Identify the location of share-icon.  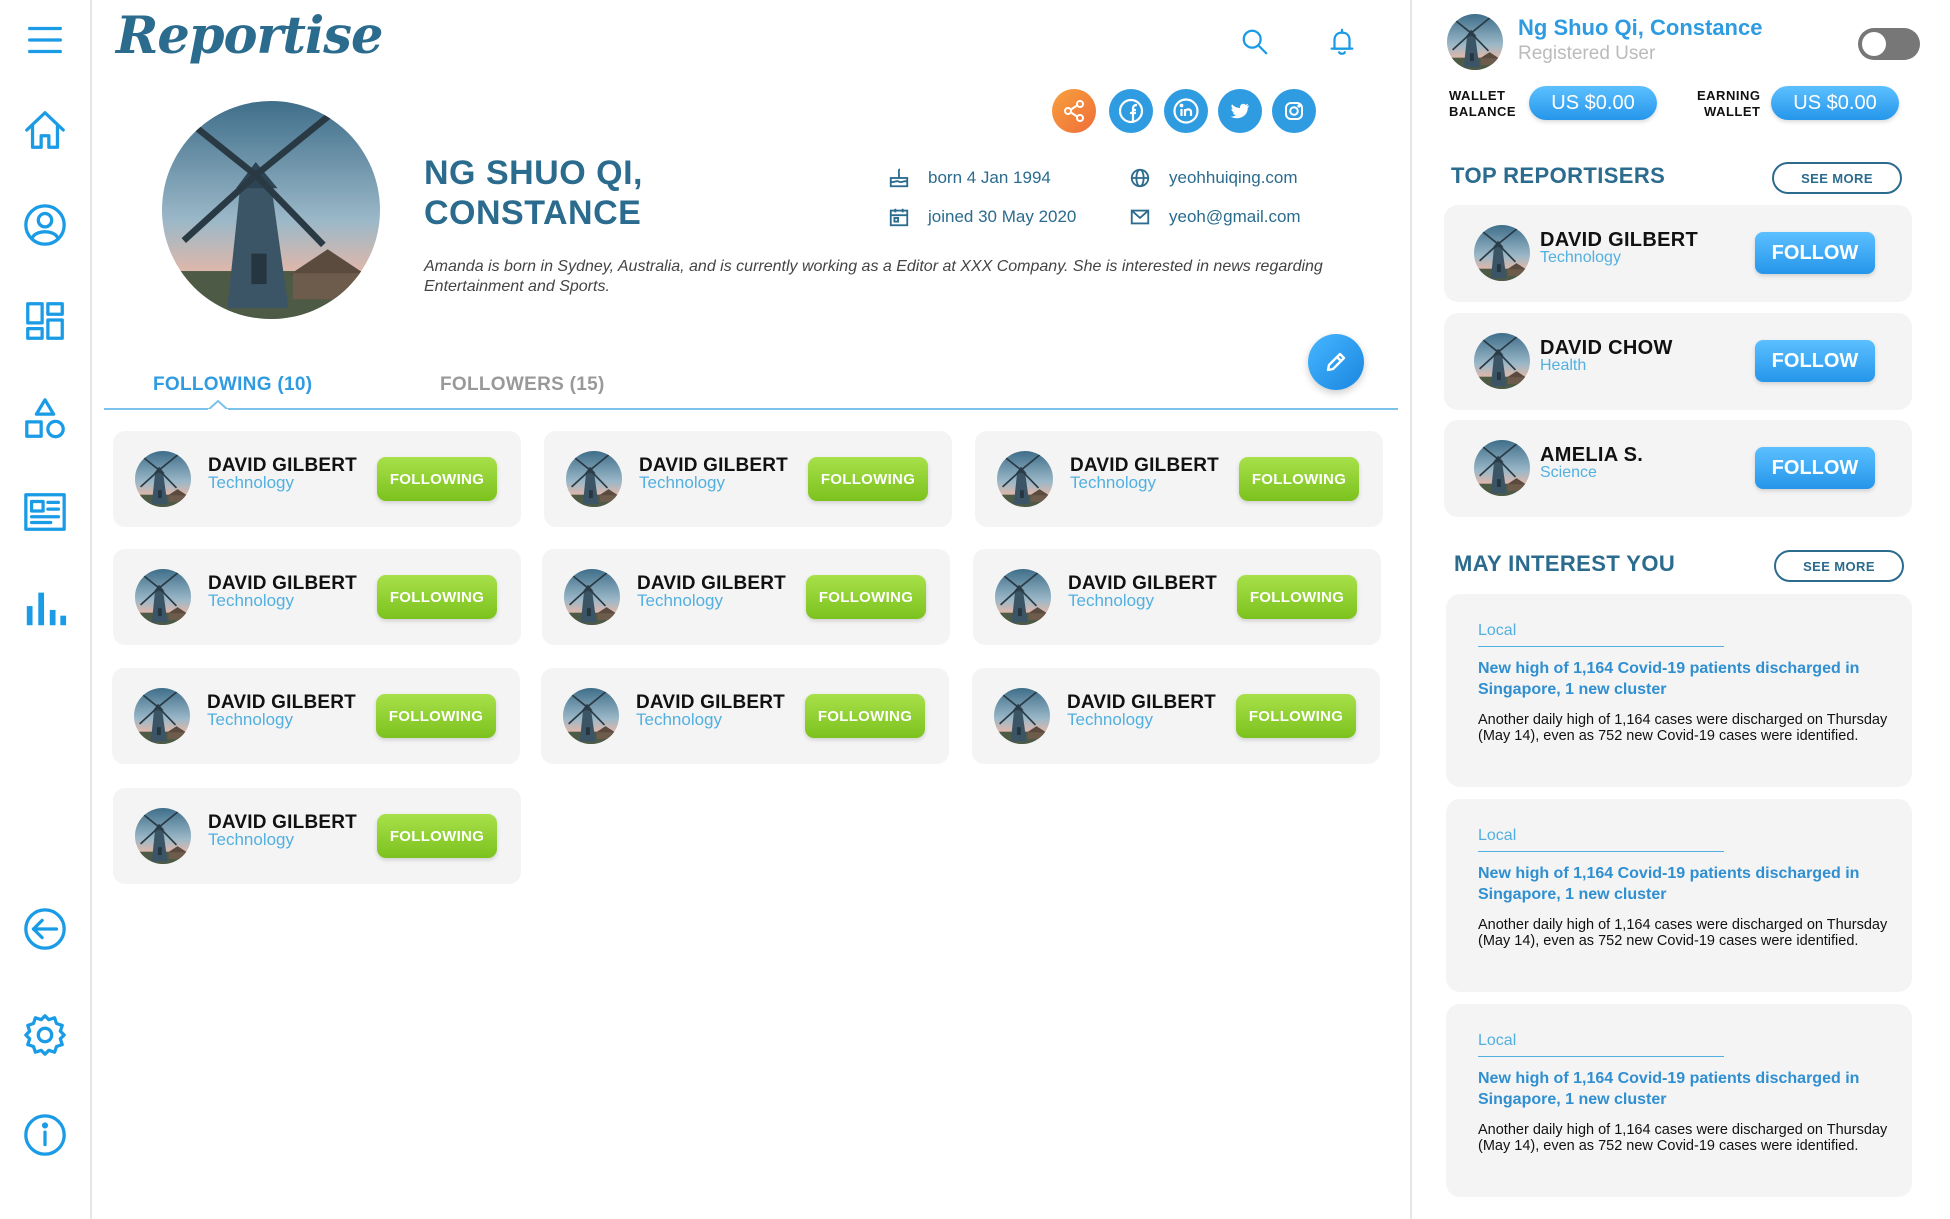
(1074, 111).